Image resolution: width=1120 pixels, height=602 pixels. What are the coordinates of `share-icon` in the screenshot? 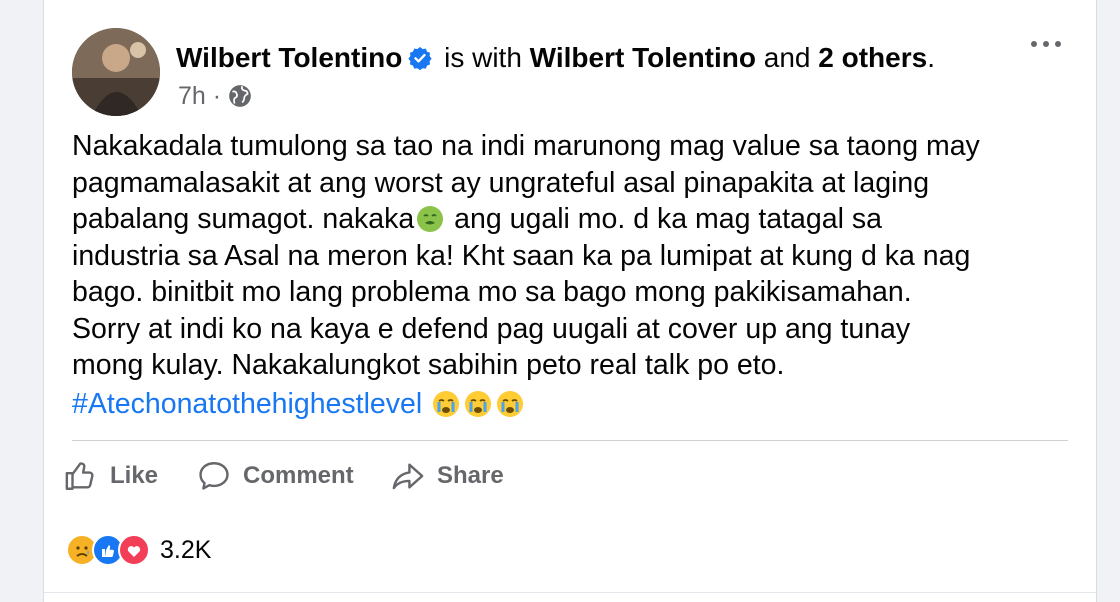 It's located at (408, 476).